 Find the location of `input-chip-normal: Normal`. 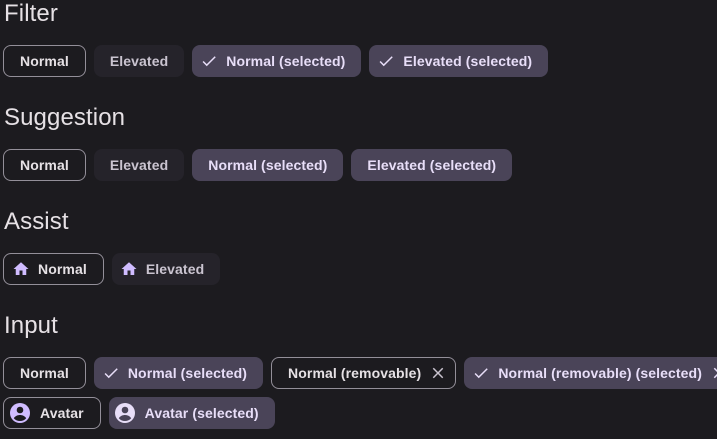

input-chip-normal: Normal is located at coordinates (44, 373).